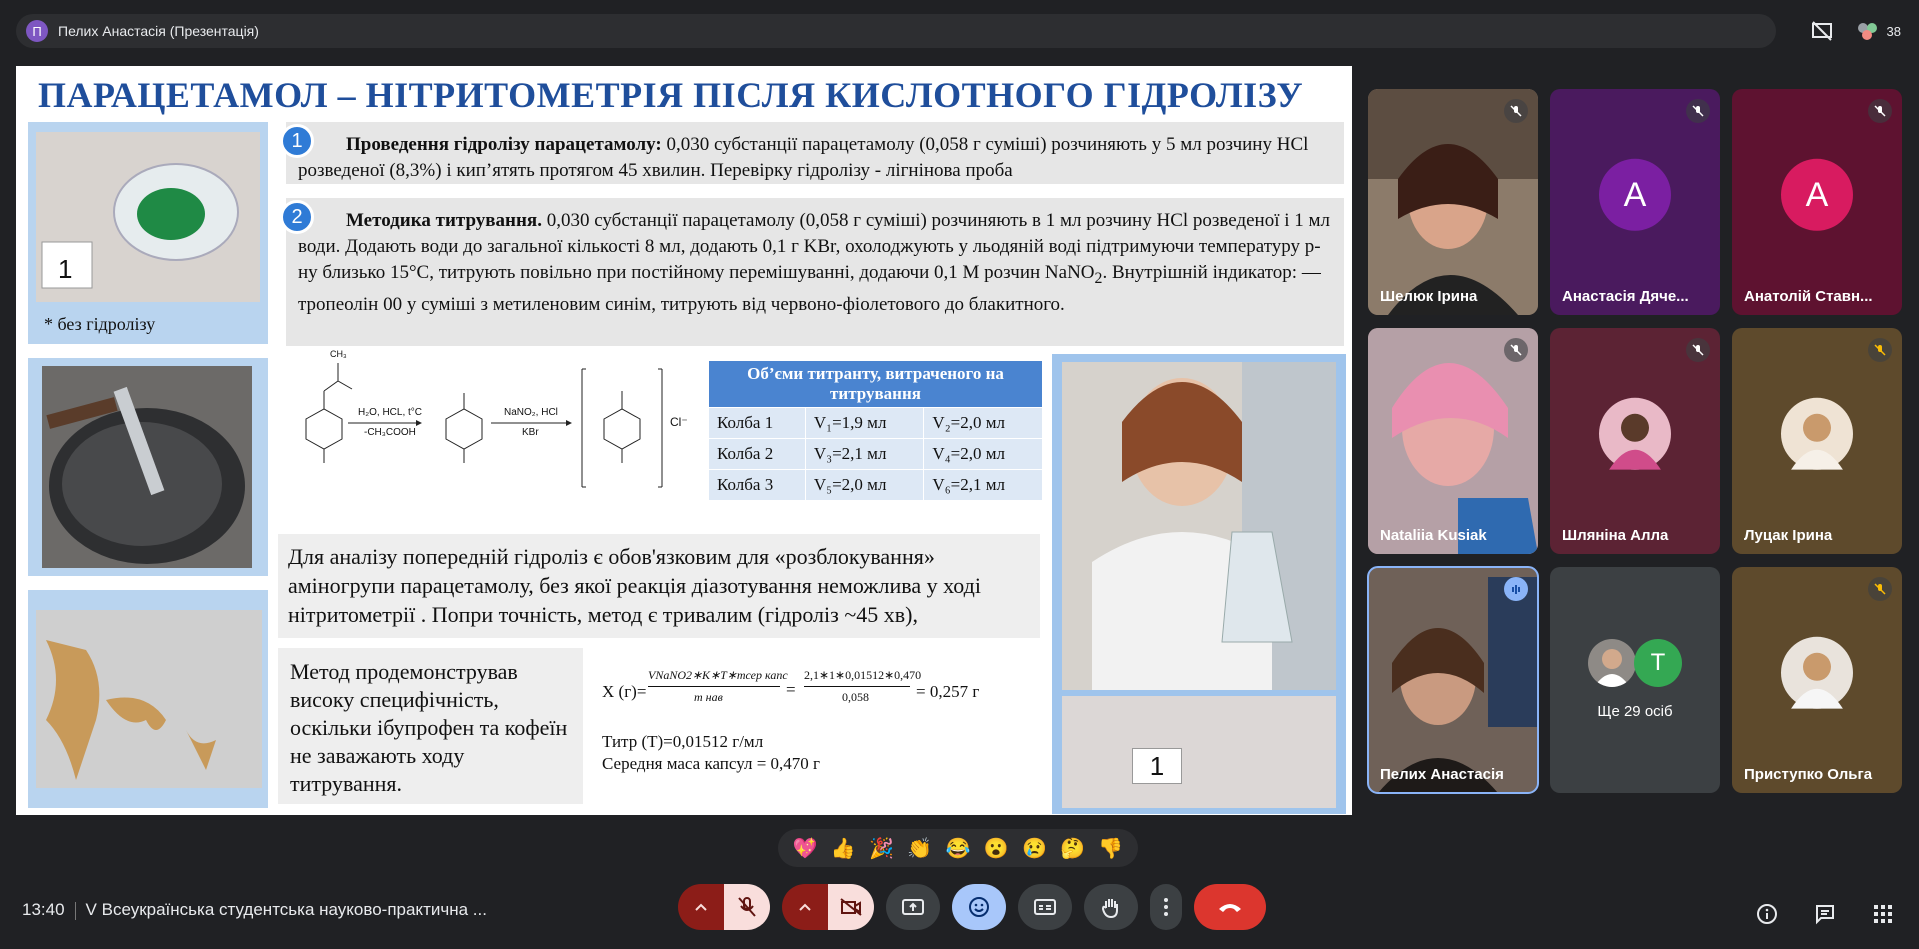  What do you see at coordinates (43, 909) in the screenshot?
I see `clock-time: 13:40` at bounding box center [43, 909].